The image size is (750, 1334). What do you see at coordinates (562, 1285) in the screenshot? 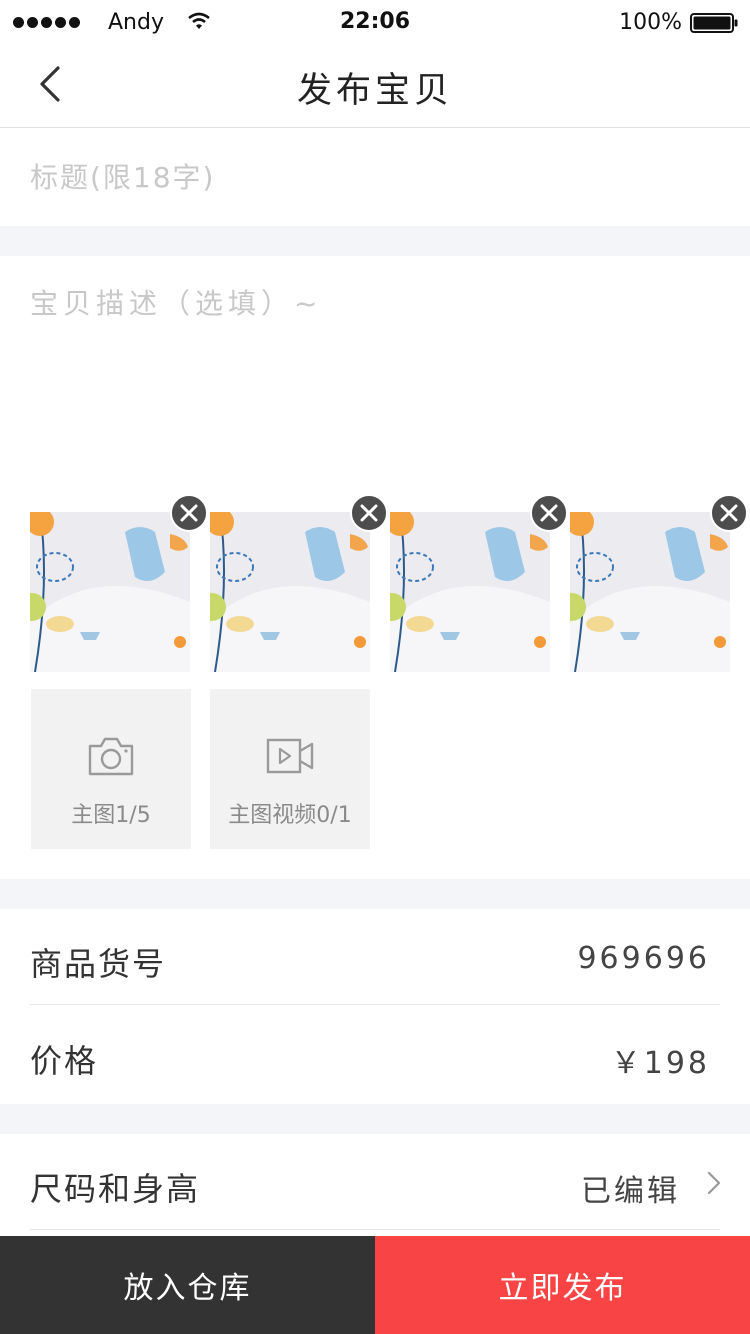
I see `publish-now-button: 立即发布` at bounding box center [562, 1285].